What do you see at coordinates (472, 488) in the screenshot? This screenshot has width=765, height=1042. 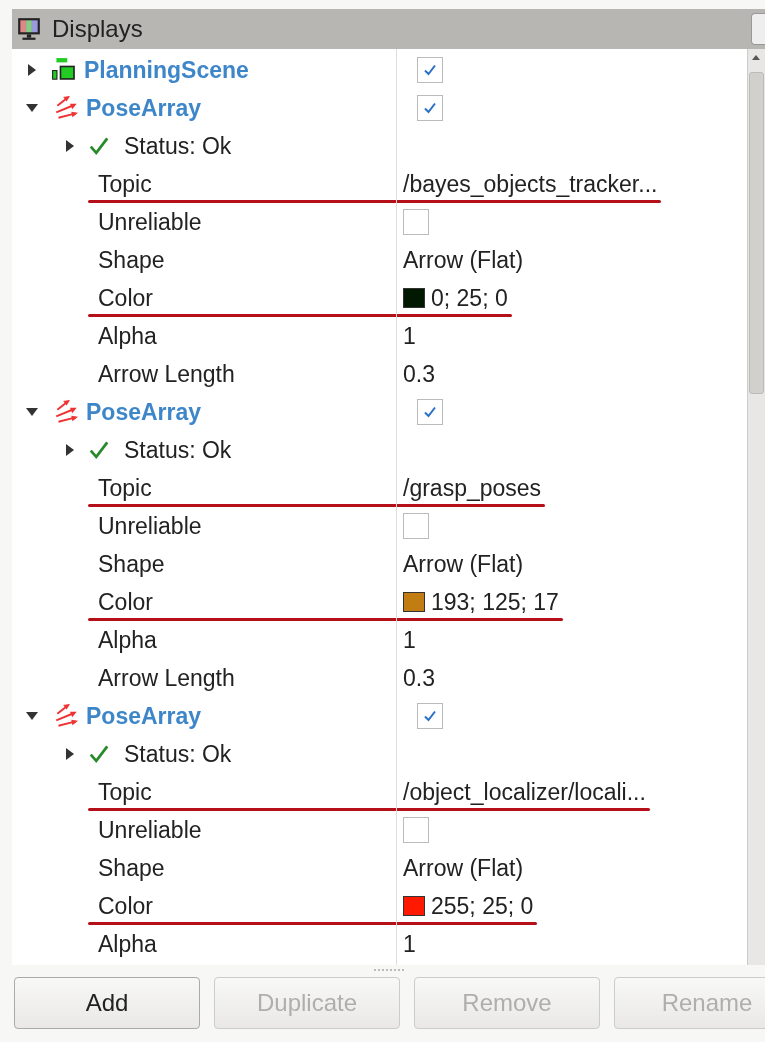 I see `property-value: /grasp_poses` at bounding box center [472, 488].